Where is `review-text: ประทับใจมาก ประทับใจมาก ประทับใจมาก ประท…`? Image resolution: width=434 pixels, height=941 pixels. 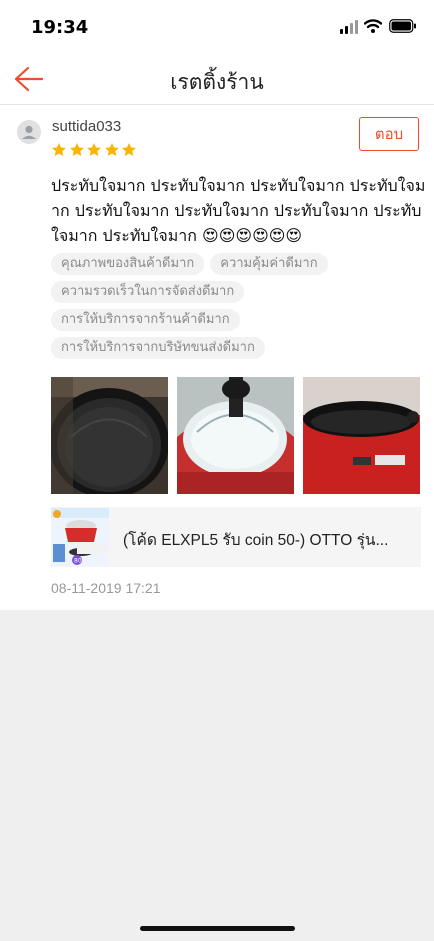
review-text: ประทับใจมาก ประทับใจมาก ประทับใจมาก ประท… is located at coordinates (238, 210).